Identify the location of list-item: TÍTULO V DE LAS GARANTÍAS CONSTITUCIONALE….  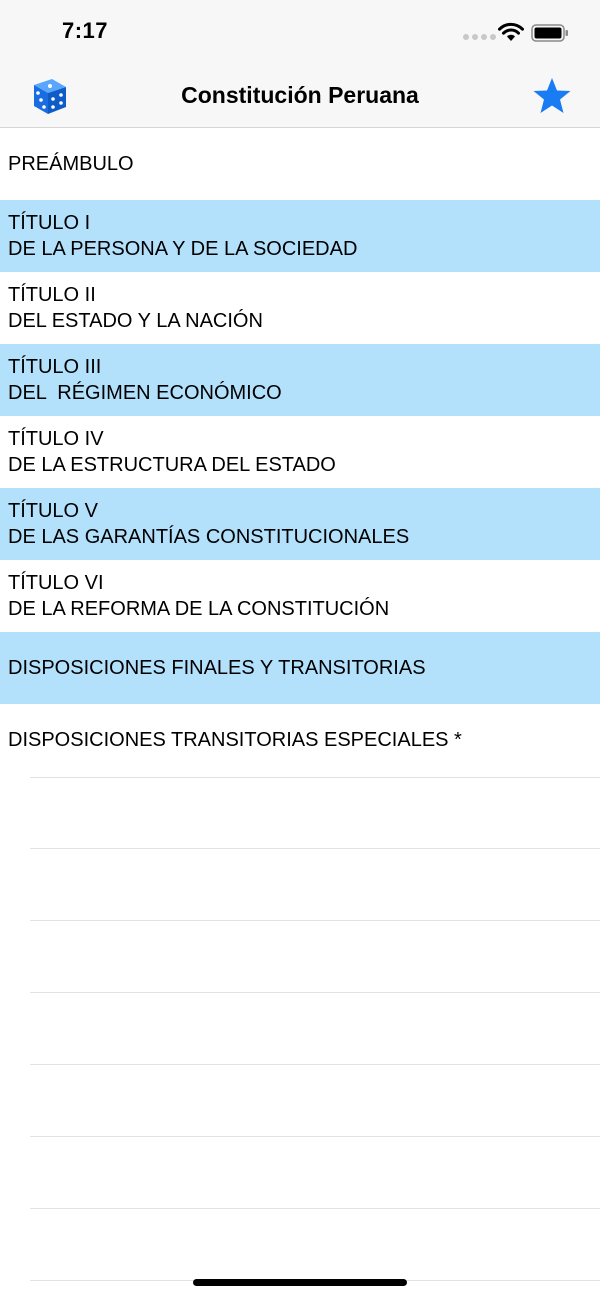
(300, 524).